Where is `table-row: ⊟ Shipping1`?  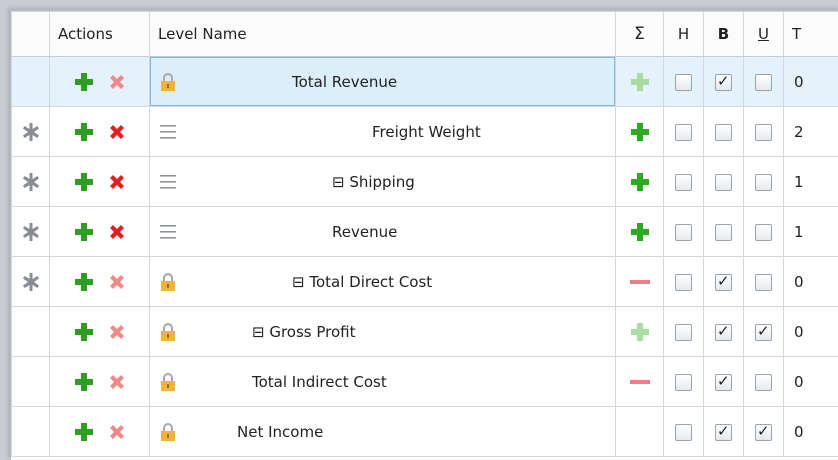
table-row: ⊟ Shipping1 is located at coordinates (425, 182).